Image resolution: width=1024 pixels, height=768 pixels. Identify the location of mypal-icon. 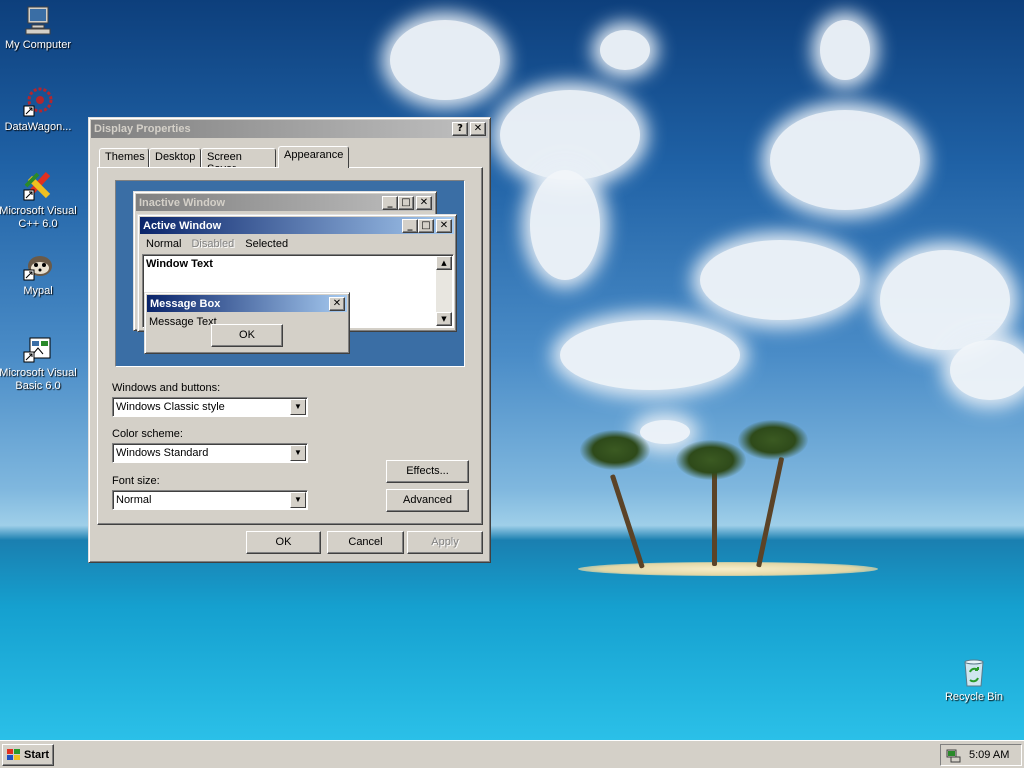
(38, 266).